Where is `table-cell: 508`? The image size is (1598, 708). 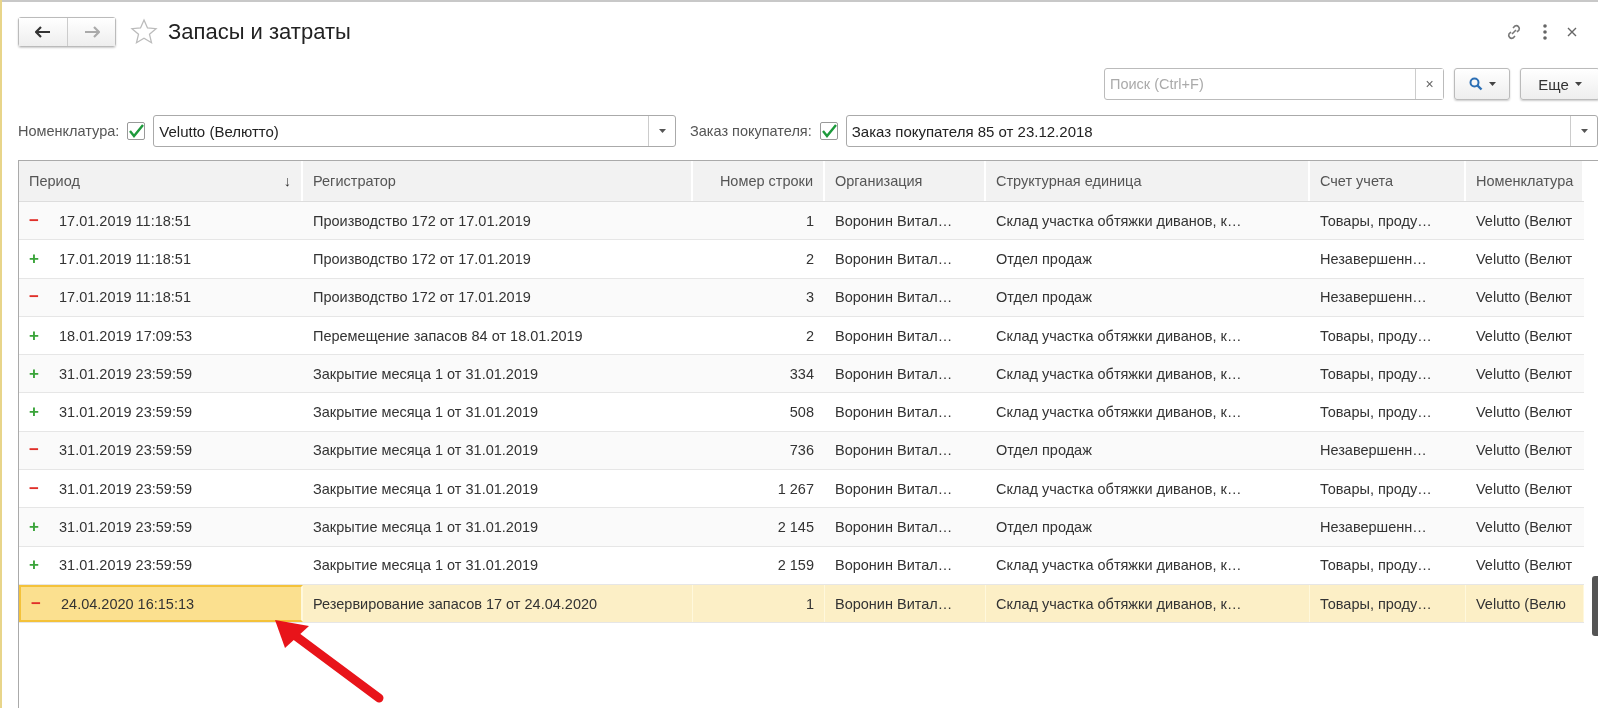
table-cell: 508 is located at coordinates (801, 412).